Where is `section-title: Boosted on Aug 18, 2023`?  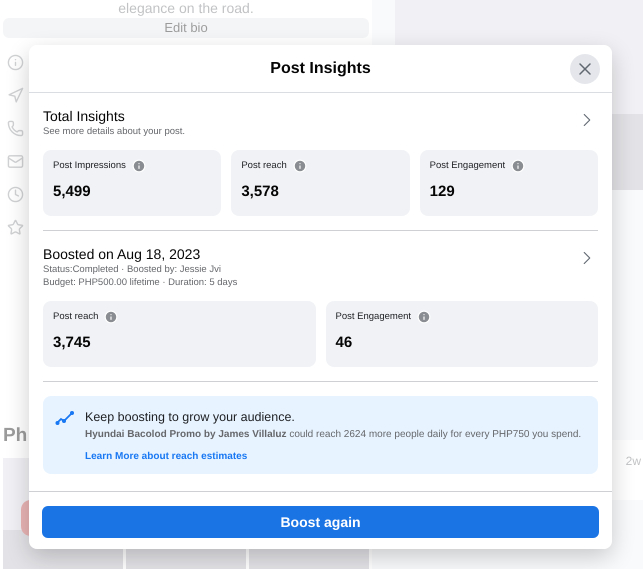 section-title: Boosted on Aug 18, 2023 is located at coordinates (122, 254).